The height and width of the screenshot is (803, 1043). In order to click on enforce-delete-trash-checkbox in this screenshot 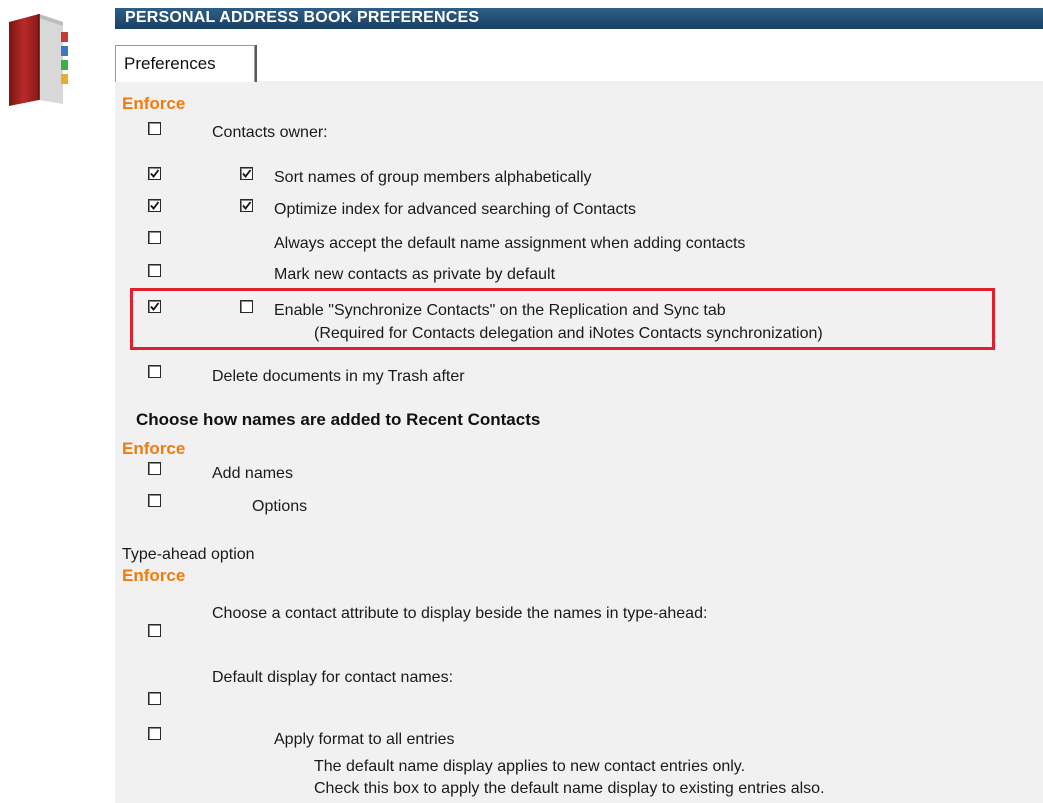, I will do `click(154, 371)`.